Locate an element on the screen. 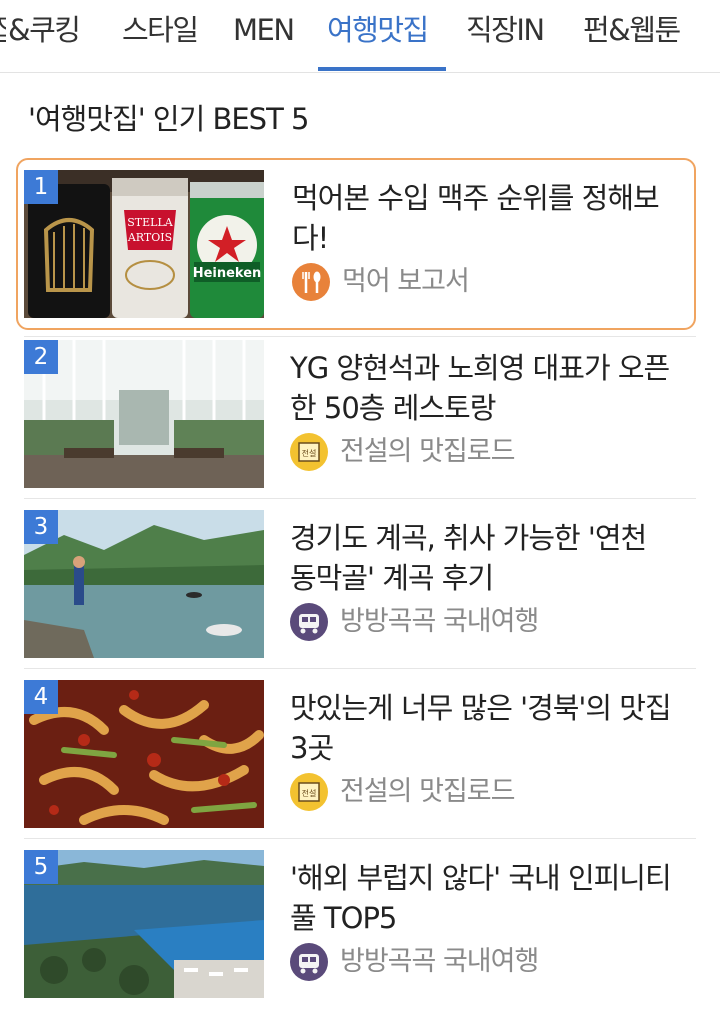  item-title: 먹어본 수입 맥주 순위를 정해보다! is located at coordinates (484, 218).